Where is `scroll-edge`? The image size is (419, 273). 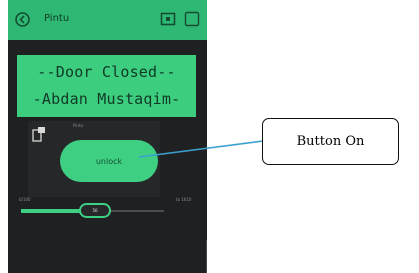 scroll-edge is located at coordinates (206, 256).